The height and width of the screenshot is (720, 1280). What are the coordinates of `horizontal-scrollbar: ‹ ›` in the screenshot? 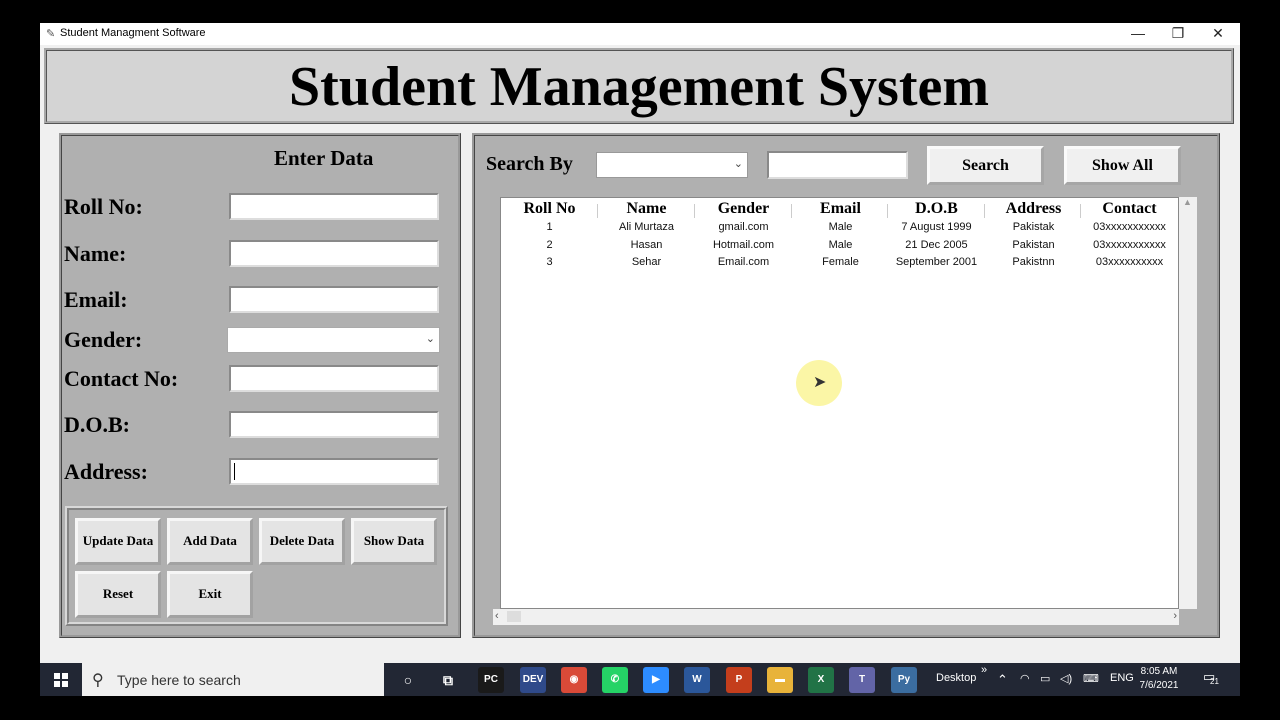 It's located at (836, 617).